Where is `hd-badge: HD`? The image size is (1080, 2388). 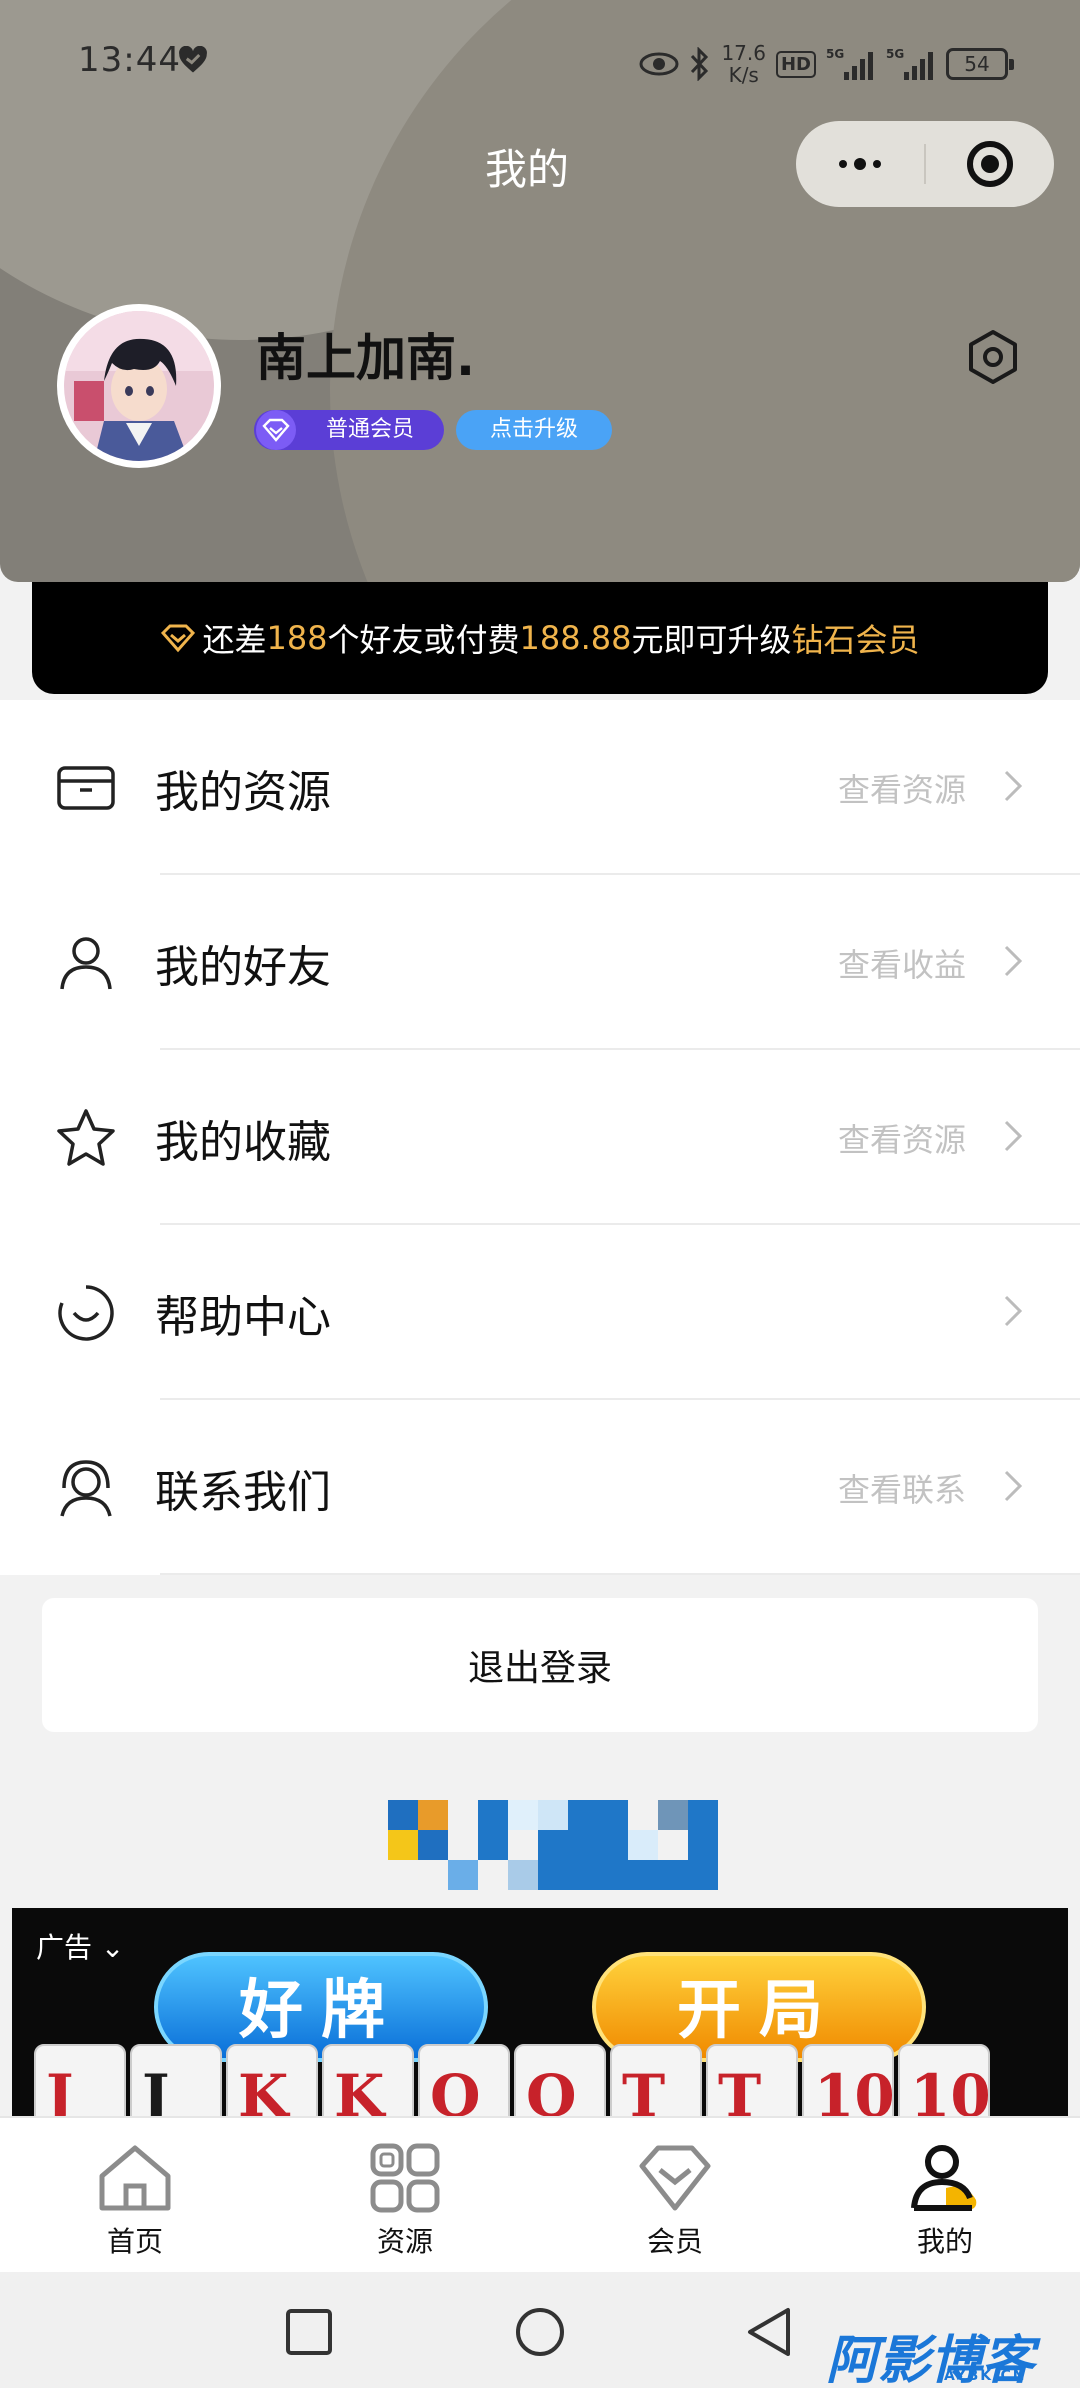 hd-badge: HD is located at coordinates (795, 64).